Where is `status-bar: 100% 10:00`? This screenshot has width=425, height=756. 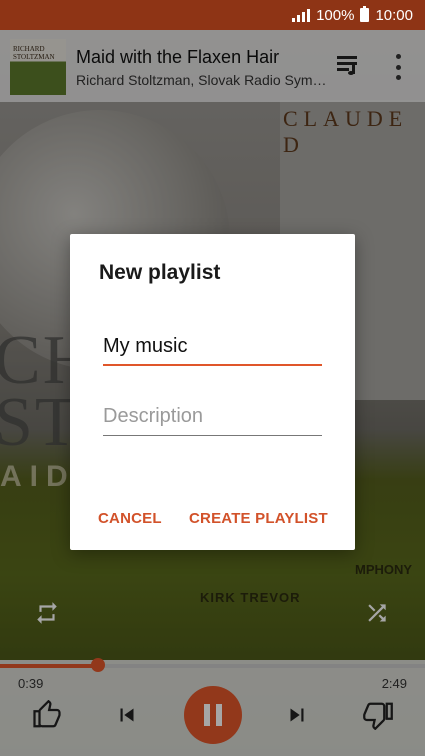 status-bar: 100% 10:00 is located at coordinates (212, 15).